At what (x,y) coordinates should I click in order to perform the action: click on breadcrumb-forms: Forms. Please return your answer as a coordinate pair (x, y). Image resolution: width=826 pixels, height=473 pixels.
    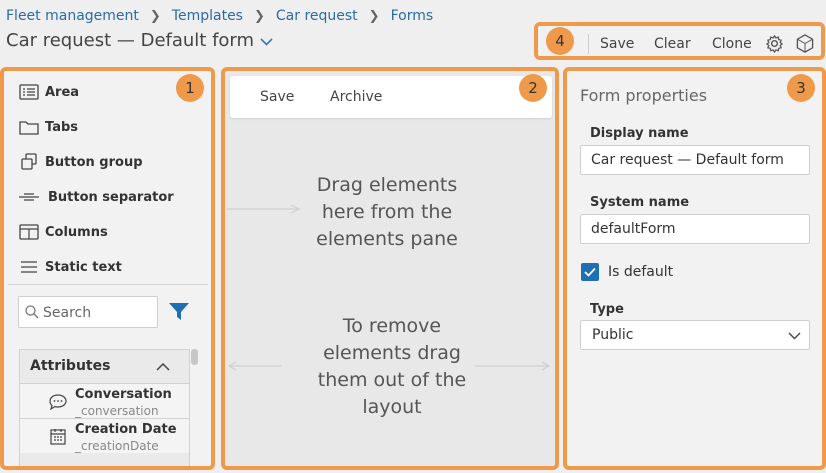
    Looking at the image, I should click on (412, 16).